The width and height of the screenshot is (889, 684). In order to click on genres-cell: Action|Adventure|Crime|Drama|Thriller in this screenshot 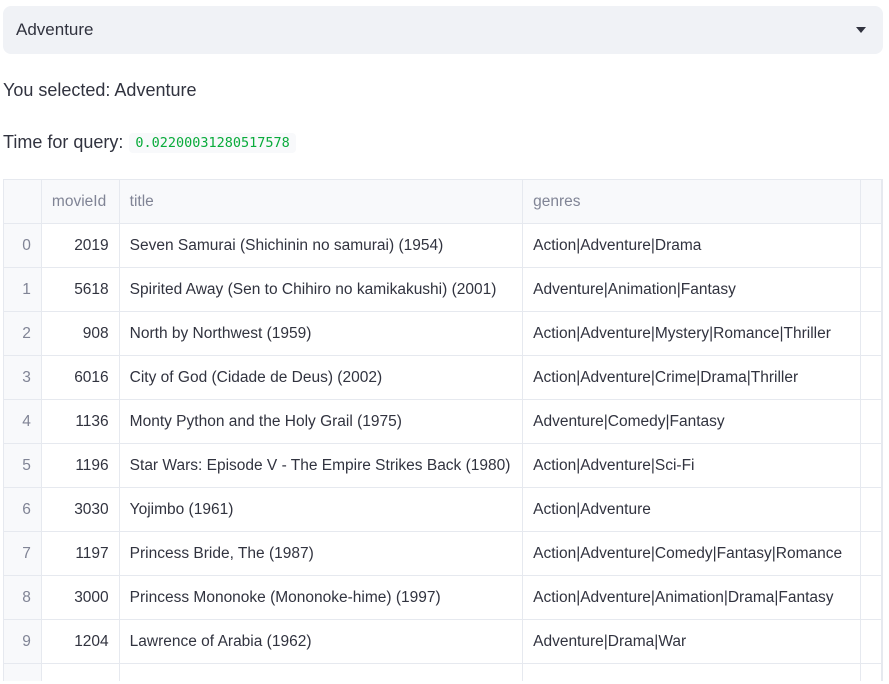, I will do `click(691, 377)`.